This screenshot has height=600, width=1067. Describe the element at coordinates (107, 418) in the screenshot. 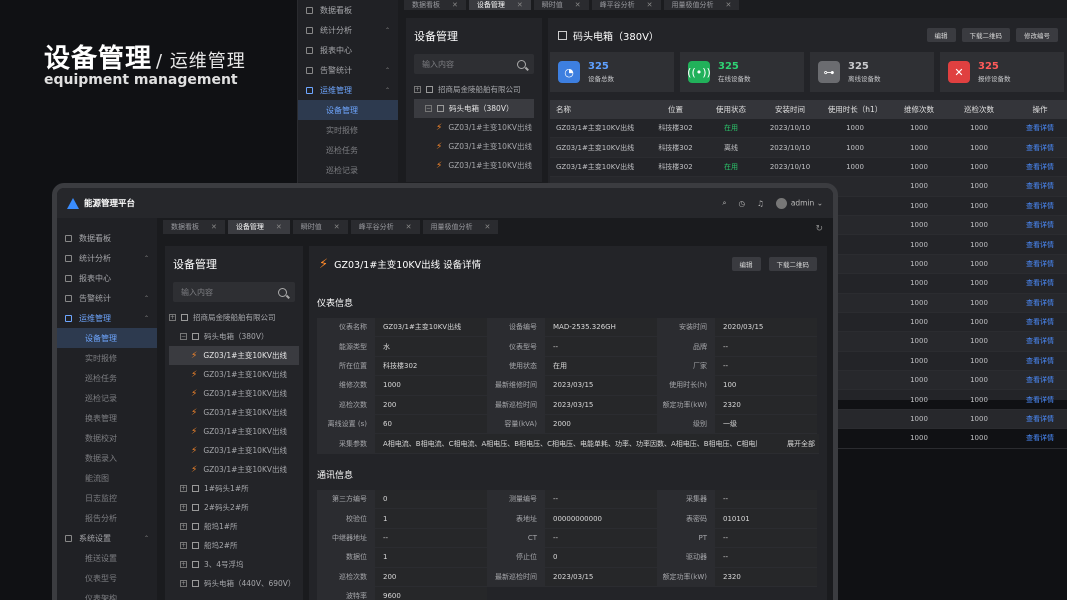

I see `sidebar-subitem-9: 换表管理` at that location.